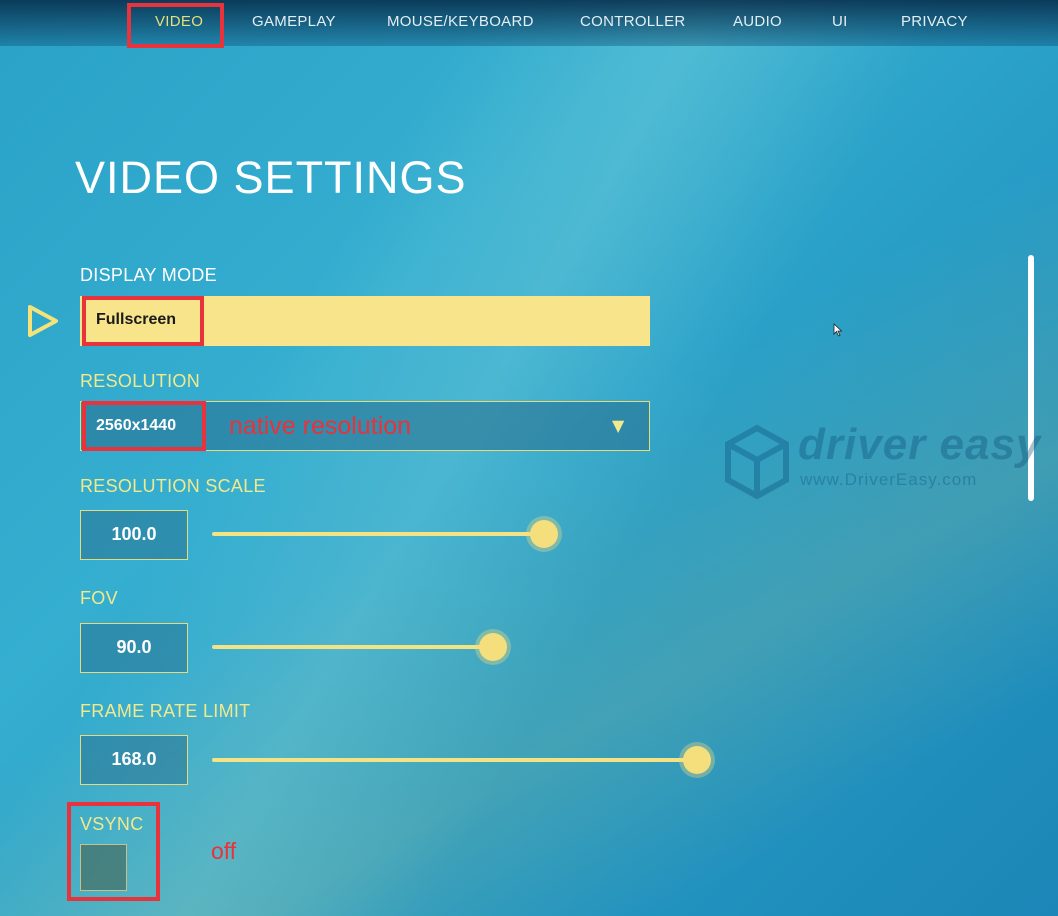 The height and width of the screenshot is (916, 1058). Describe the element at coordinates (757, 464) in the screenshot. I see `hexagon-cube-icon` at that location.